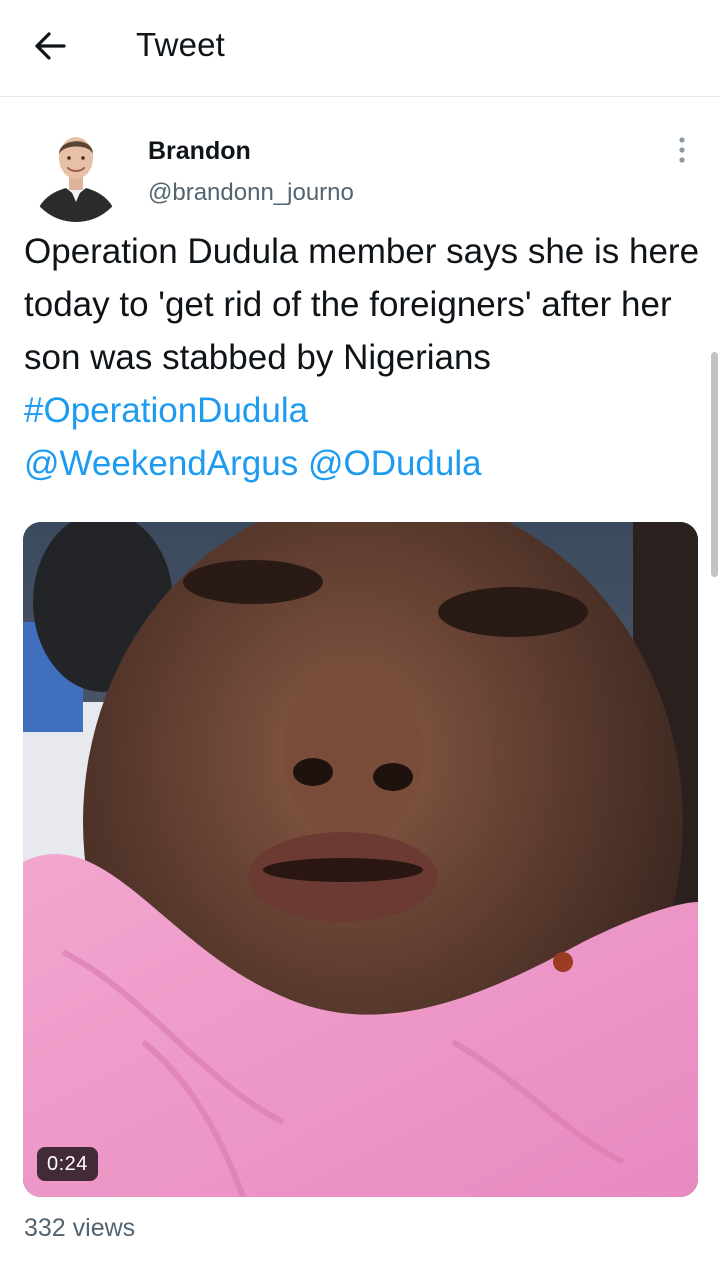  What do you see at coordinates (199, 151) in the screenshot?
I see `author-display-name: Brandon` at bounding box center [199, 151].